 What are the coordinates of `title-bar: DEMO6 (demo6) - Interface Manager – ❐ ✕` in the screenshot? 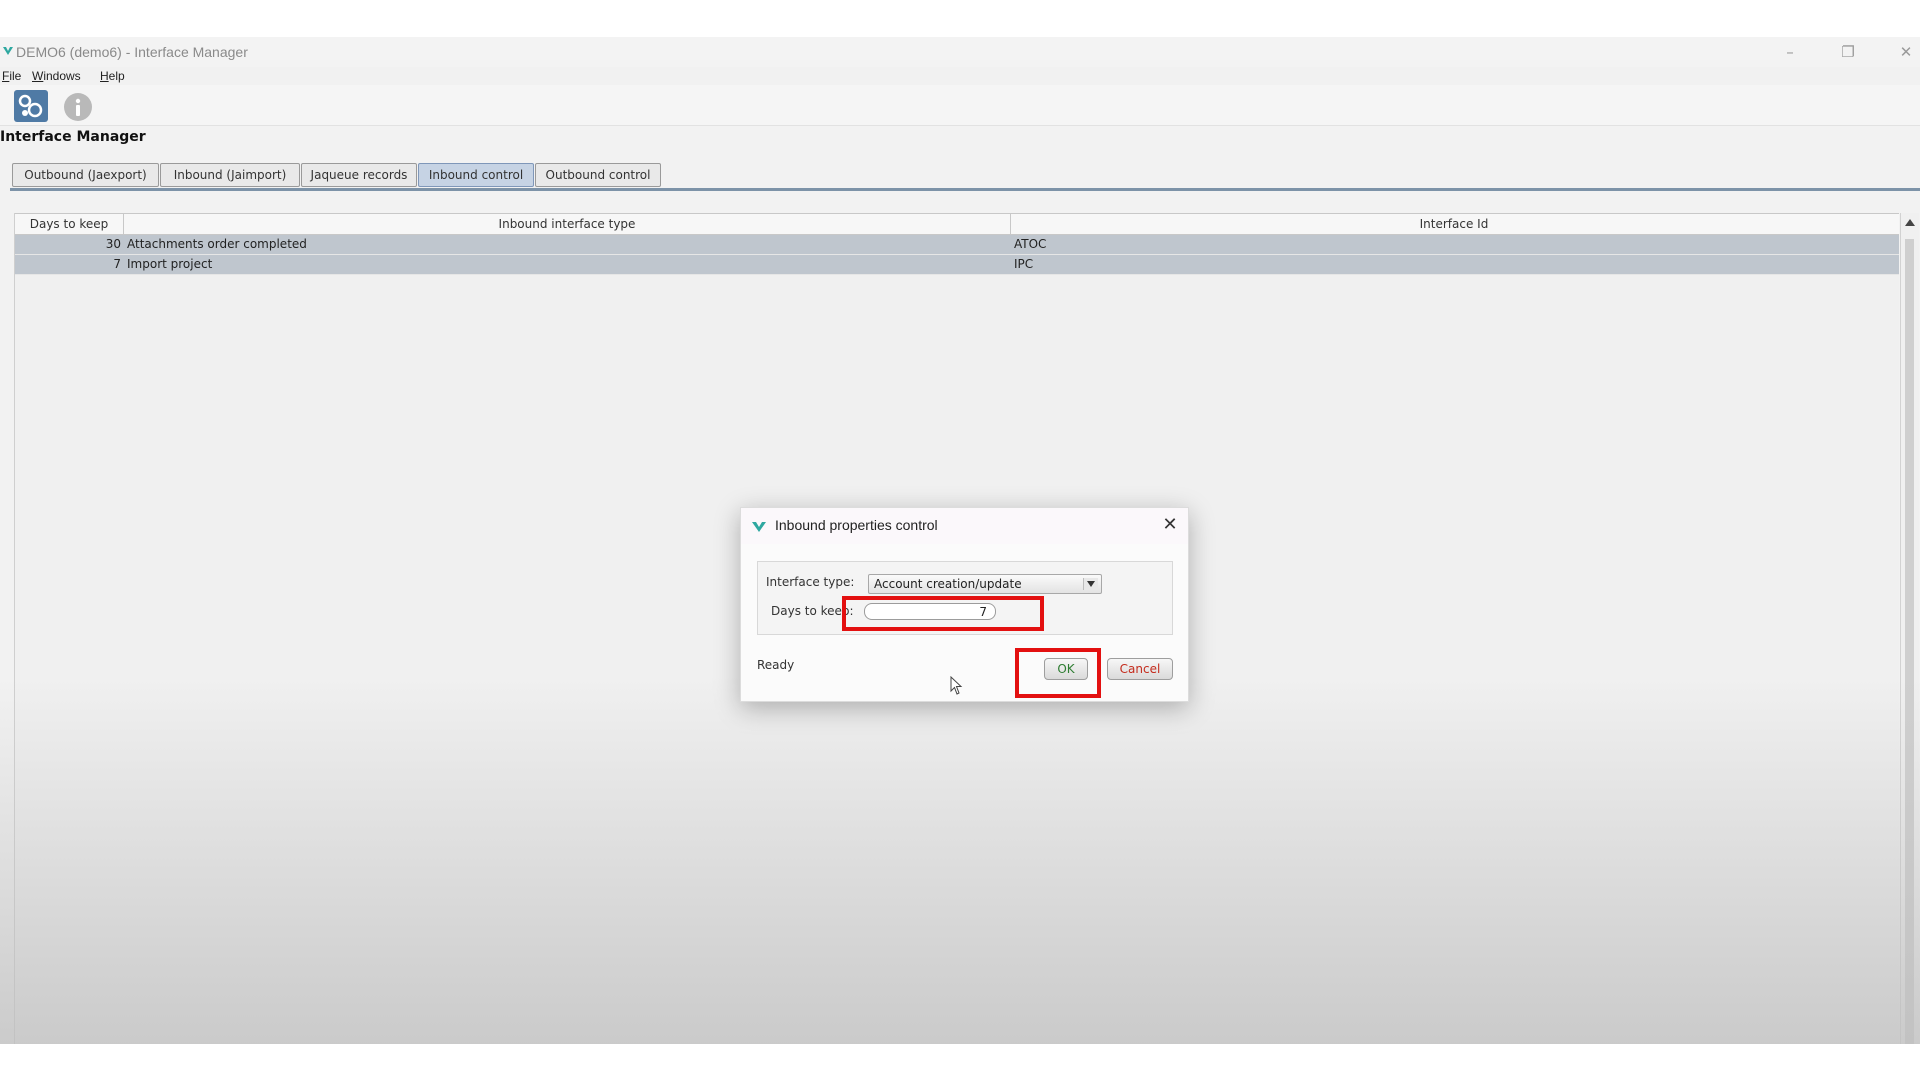 It's located at (960, 52).